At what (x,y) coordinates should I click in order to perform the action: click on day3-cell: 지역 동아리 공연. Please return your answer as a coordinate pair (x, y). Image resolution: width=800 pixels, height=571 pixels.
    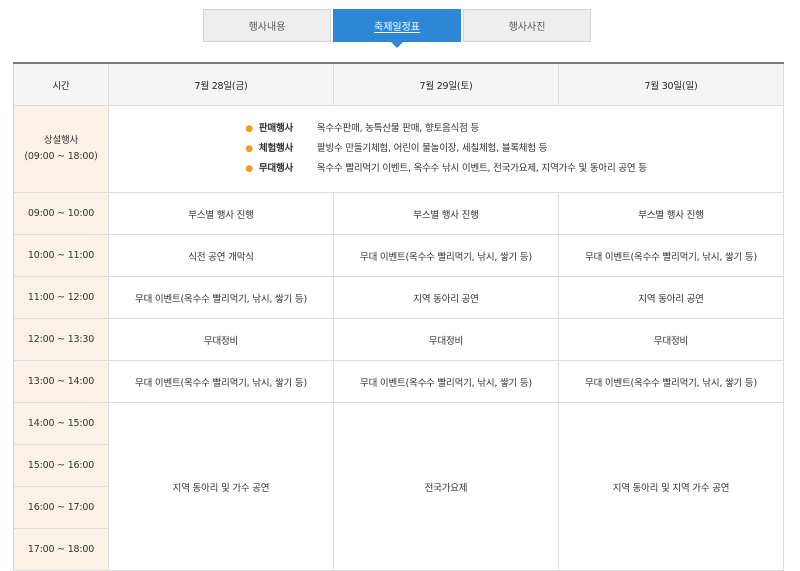
    Looking at the image, I should click on (671, 297).